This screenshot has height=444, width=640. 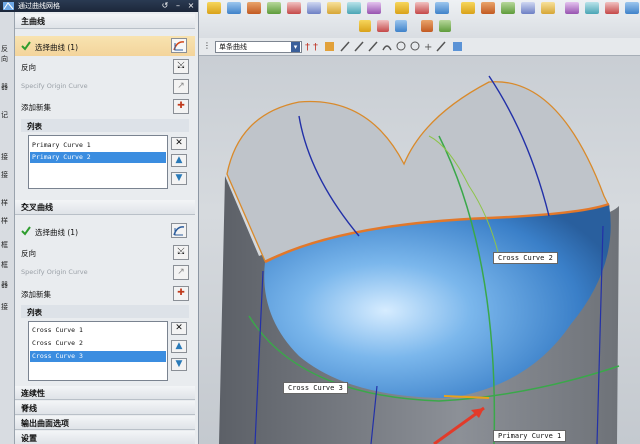 I want to click on sketch-icon, so click(x=214, y=8).